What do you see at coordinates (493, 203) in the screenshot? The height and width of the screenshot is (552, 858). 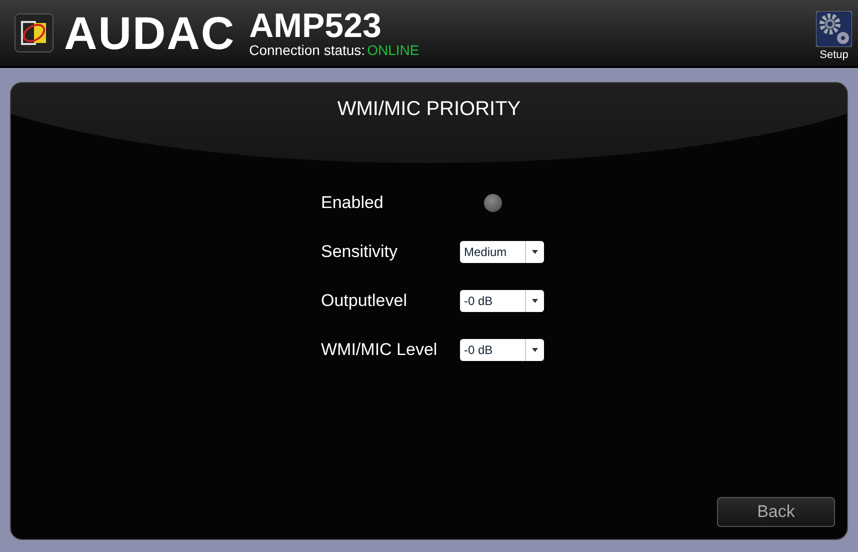 I see `enabled-toggle` at bounding box center [493, 203].